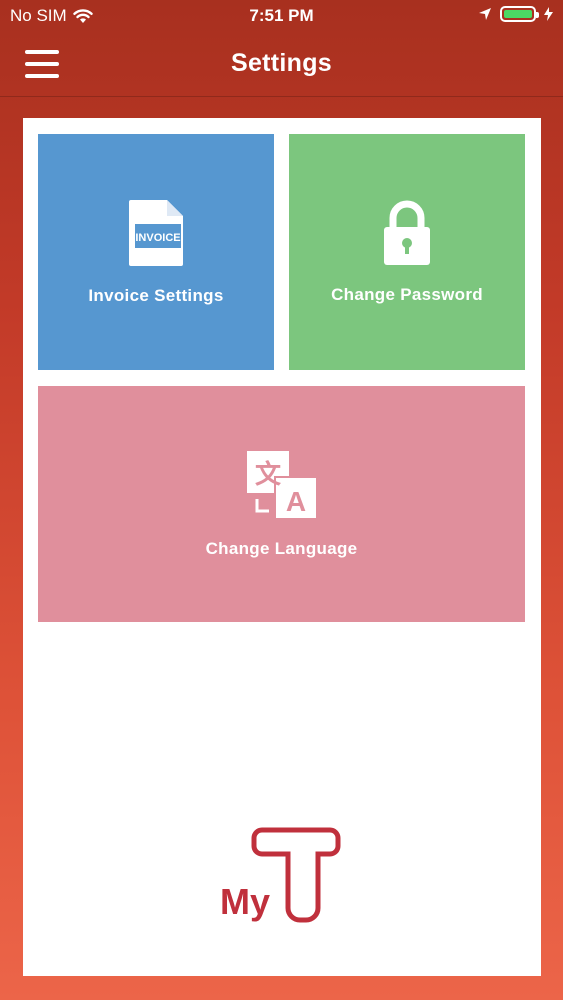  I want to click on change-password-tile: Change Password, so click(407, 252).